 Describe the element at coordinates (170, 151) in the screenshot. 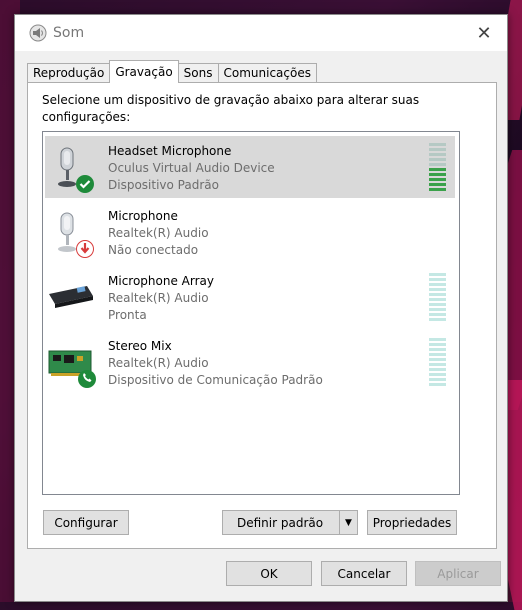

I see `device-name: Headset Microphone` at that location.